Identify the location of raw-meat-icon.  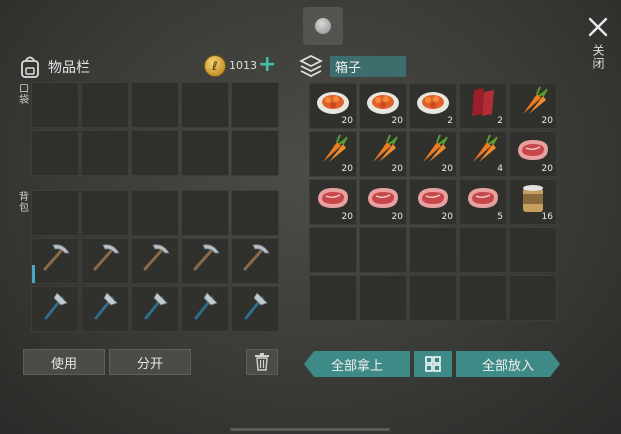
(483, 104).